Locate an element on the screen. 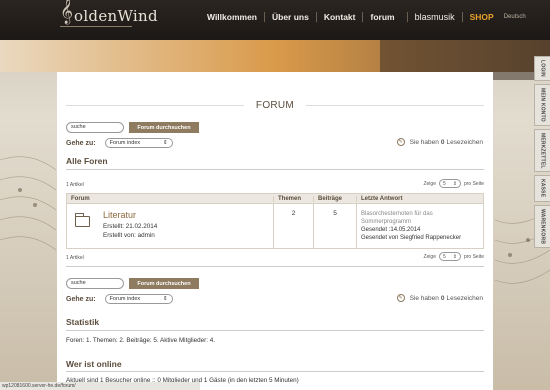  search-button: Forum durchsuchen is located at coordinates (164, 127).